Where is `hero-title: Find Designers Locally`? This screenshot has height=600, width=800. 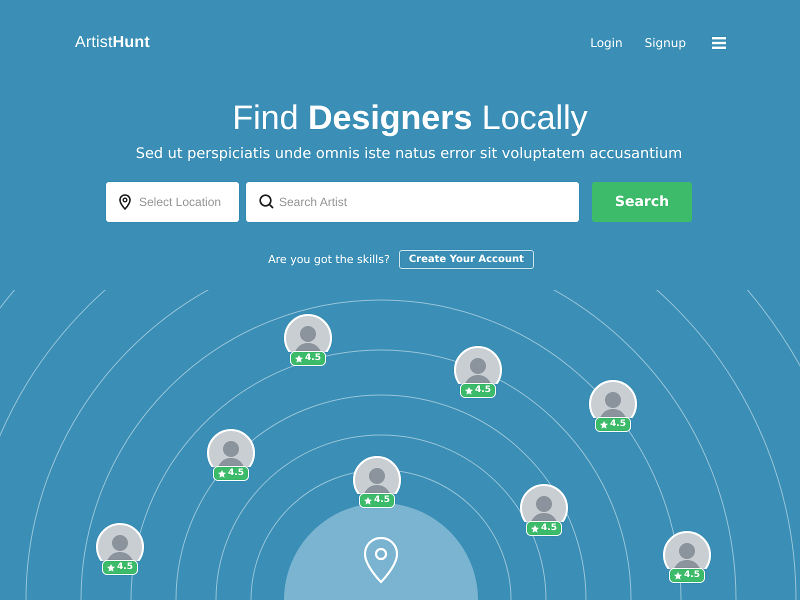
hero-title: Find Designers Locally is located at coordinates (410, 118).